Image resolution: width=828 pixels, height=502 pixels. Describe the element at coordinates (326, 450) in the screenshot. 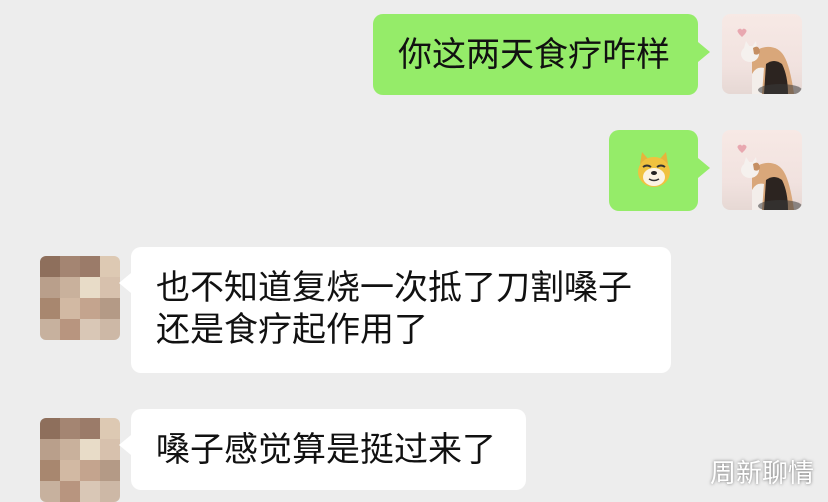

I see `message-text: 嗓子感觉算是挺过来了` at that location.